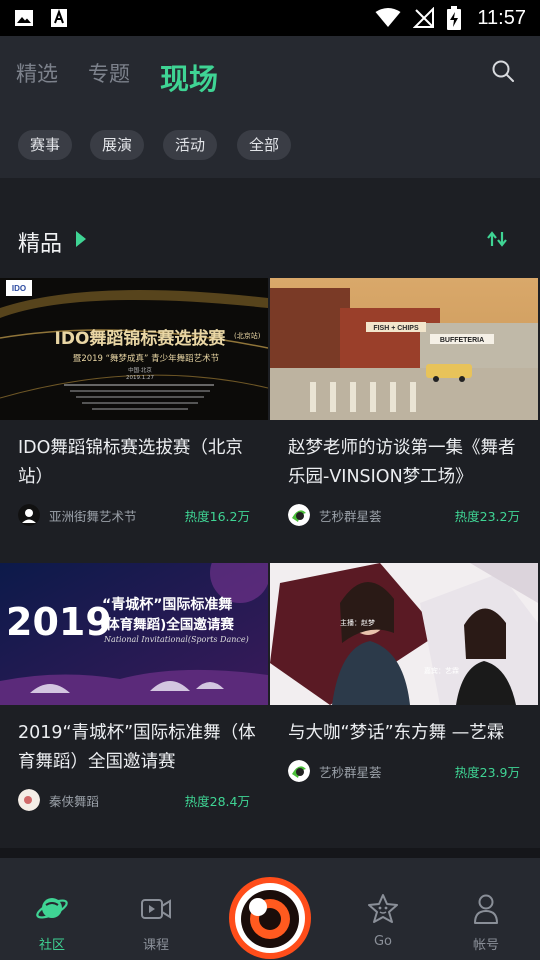 This screenshot has height=960, width=540. I want to click on nav-community: 社区, so click(52, 922).